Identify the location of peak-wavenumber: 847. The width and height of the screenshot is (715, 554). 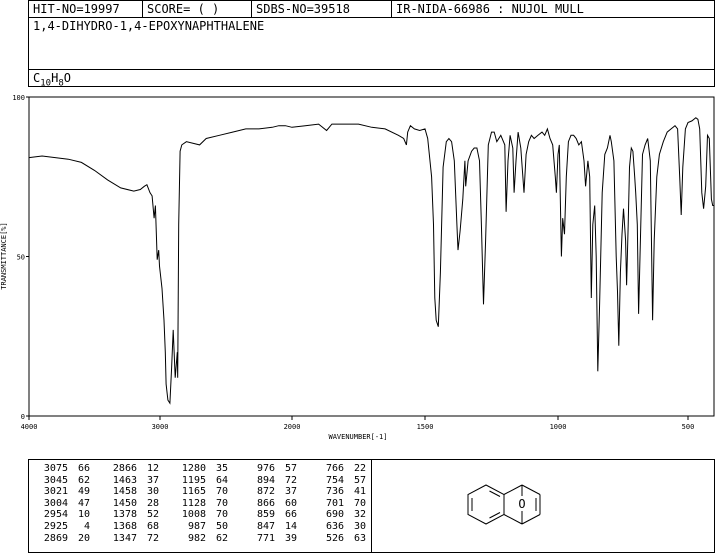
(265, 526).